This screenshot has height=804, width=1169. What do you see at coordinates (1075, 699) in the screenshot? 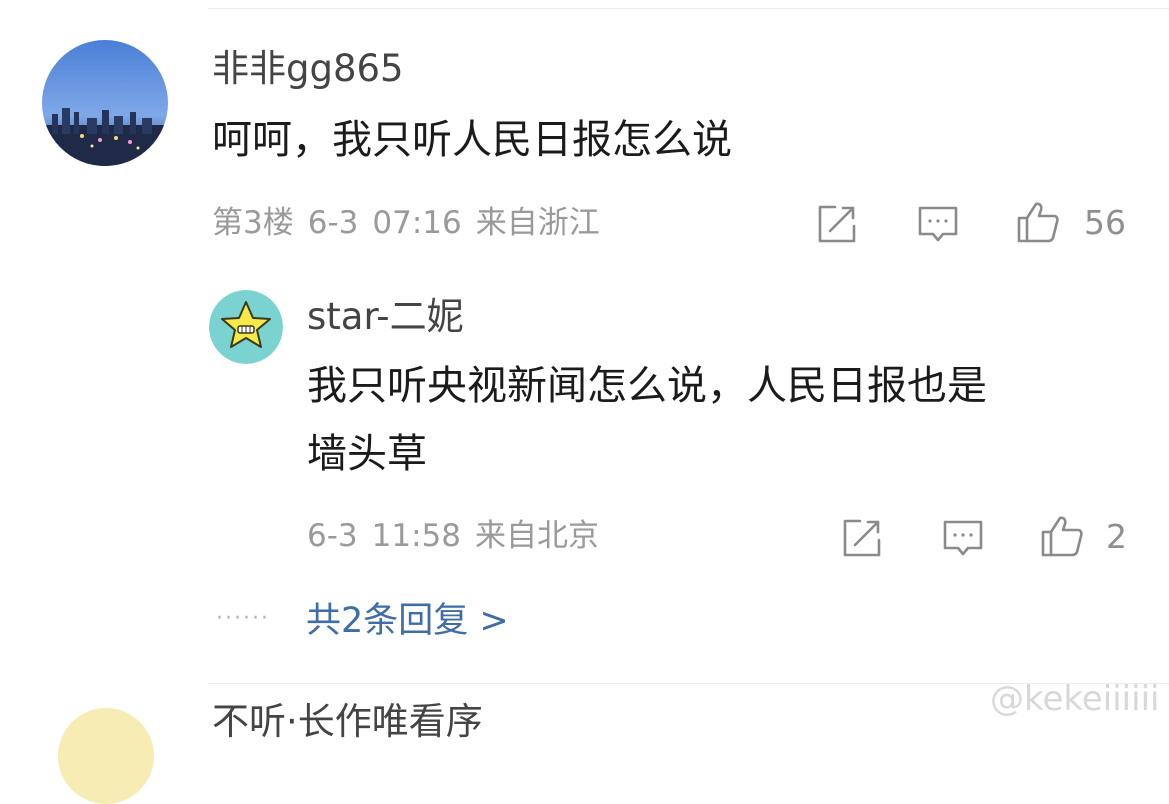
I see `watermark: @kekeiiiiii` at bounding box center [1075, 699].